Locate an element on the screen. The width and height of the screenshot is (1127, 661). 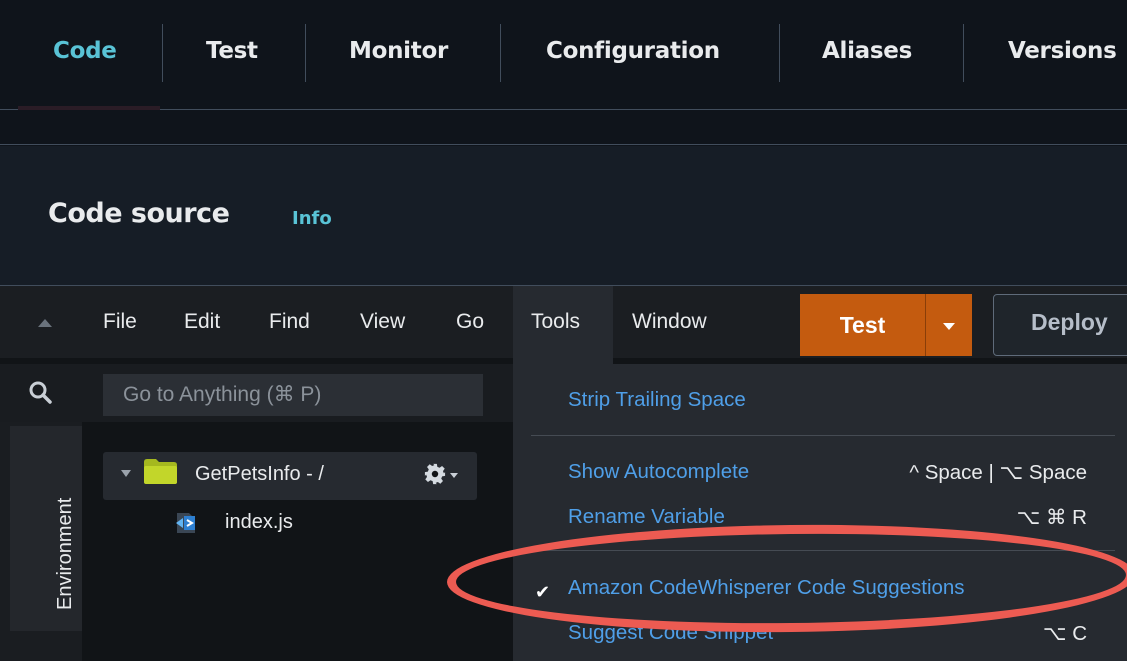
shortcut-show-autocomplete: ^ Space | ⌥ Space is located at coordinates (998, 472).